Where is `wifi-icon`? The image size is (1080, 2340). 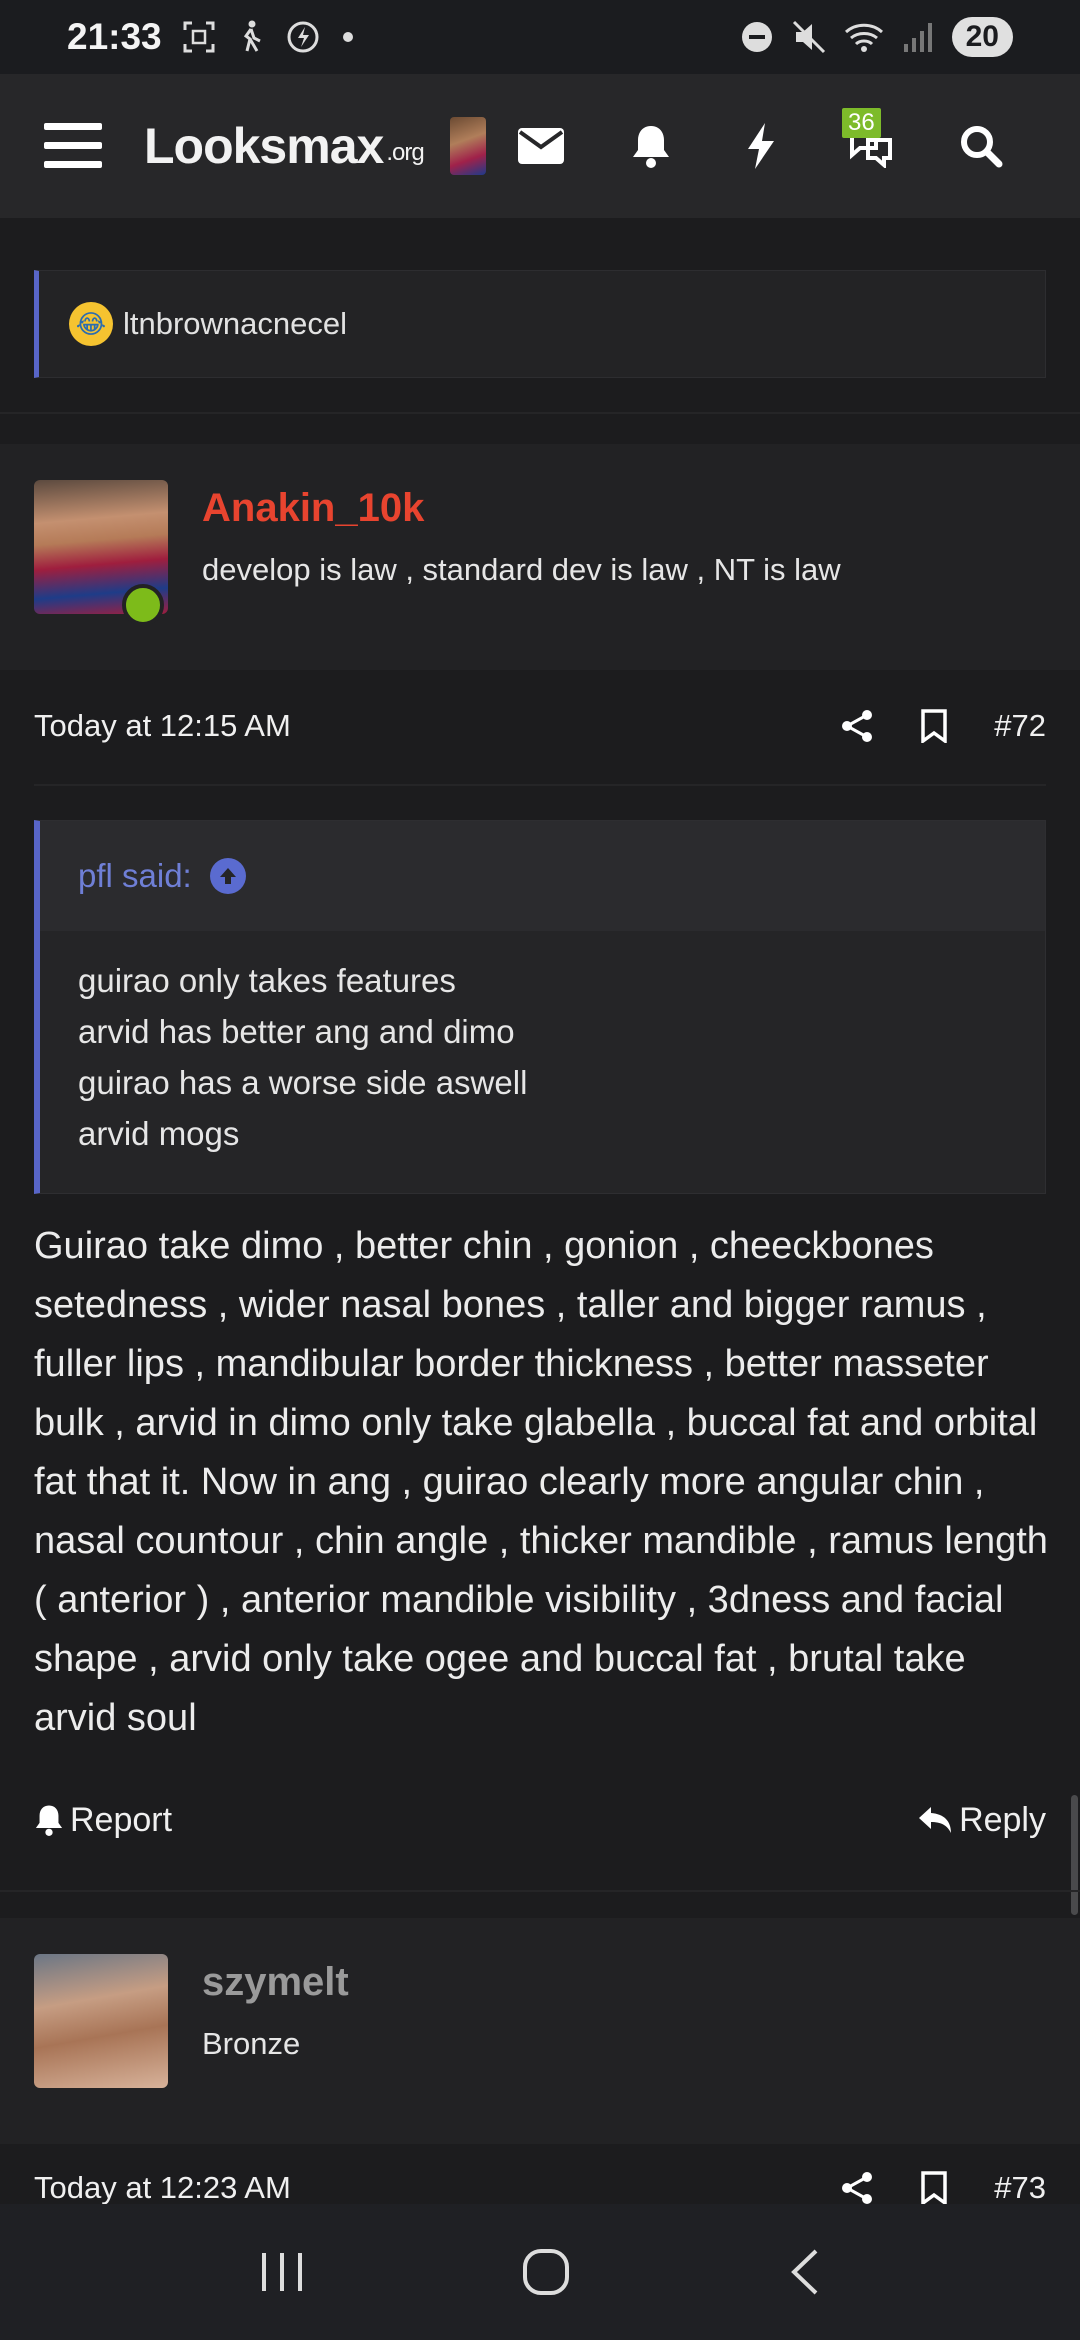 wifi-icon is located at coordinates (863, 37).